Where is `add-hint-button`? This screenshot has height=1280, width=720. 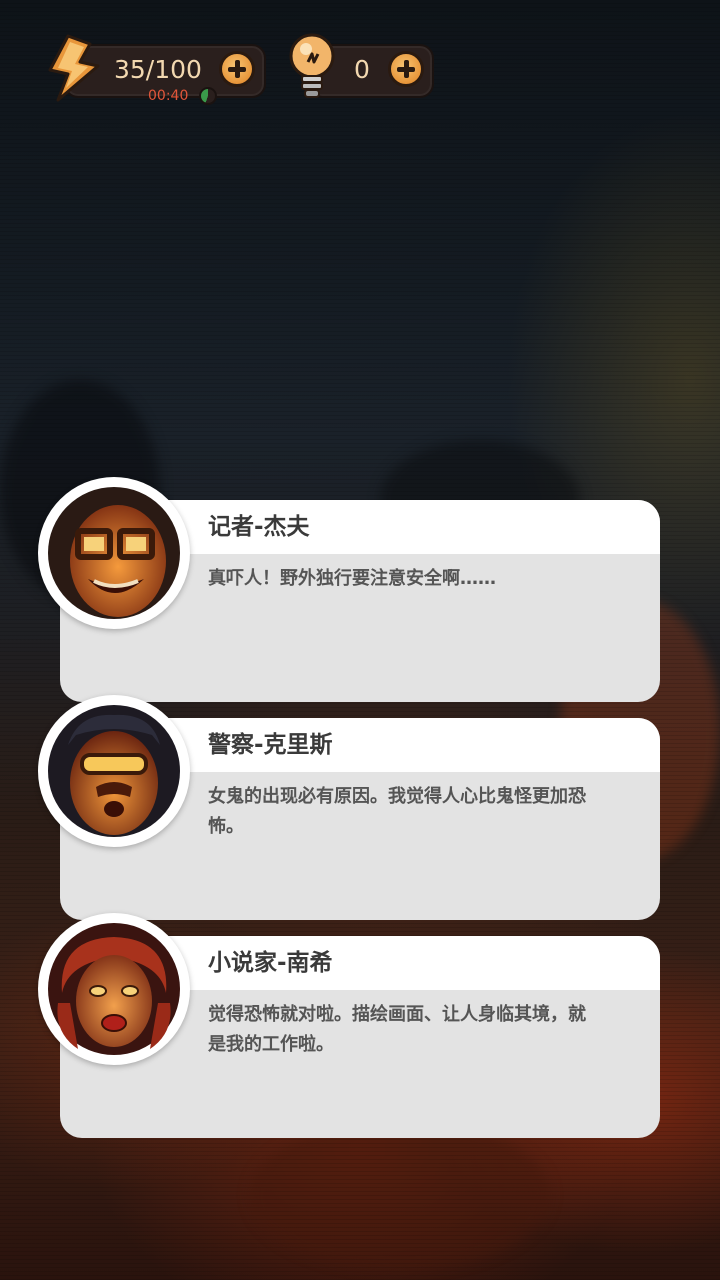
add-hint-button is located at coordinates (406, 69).